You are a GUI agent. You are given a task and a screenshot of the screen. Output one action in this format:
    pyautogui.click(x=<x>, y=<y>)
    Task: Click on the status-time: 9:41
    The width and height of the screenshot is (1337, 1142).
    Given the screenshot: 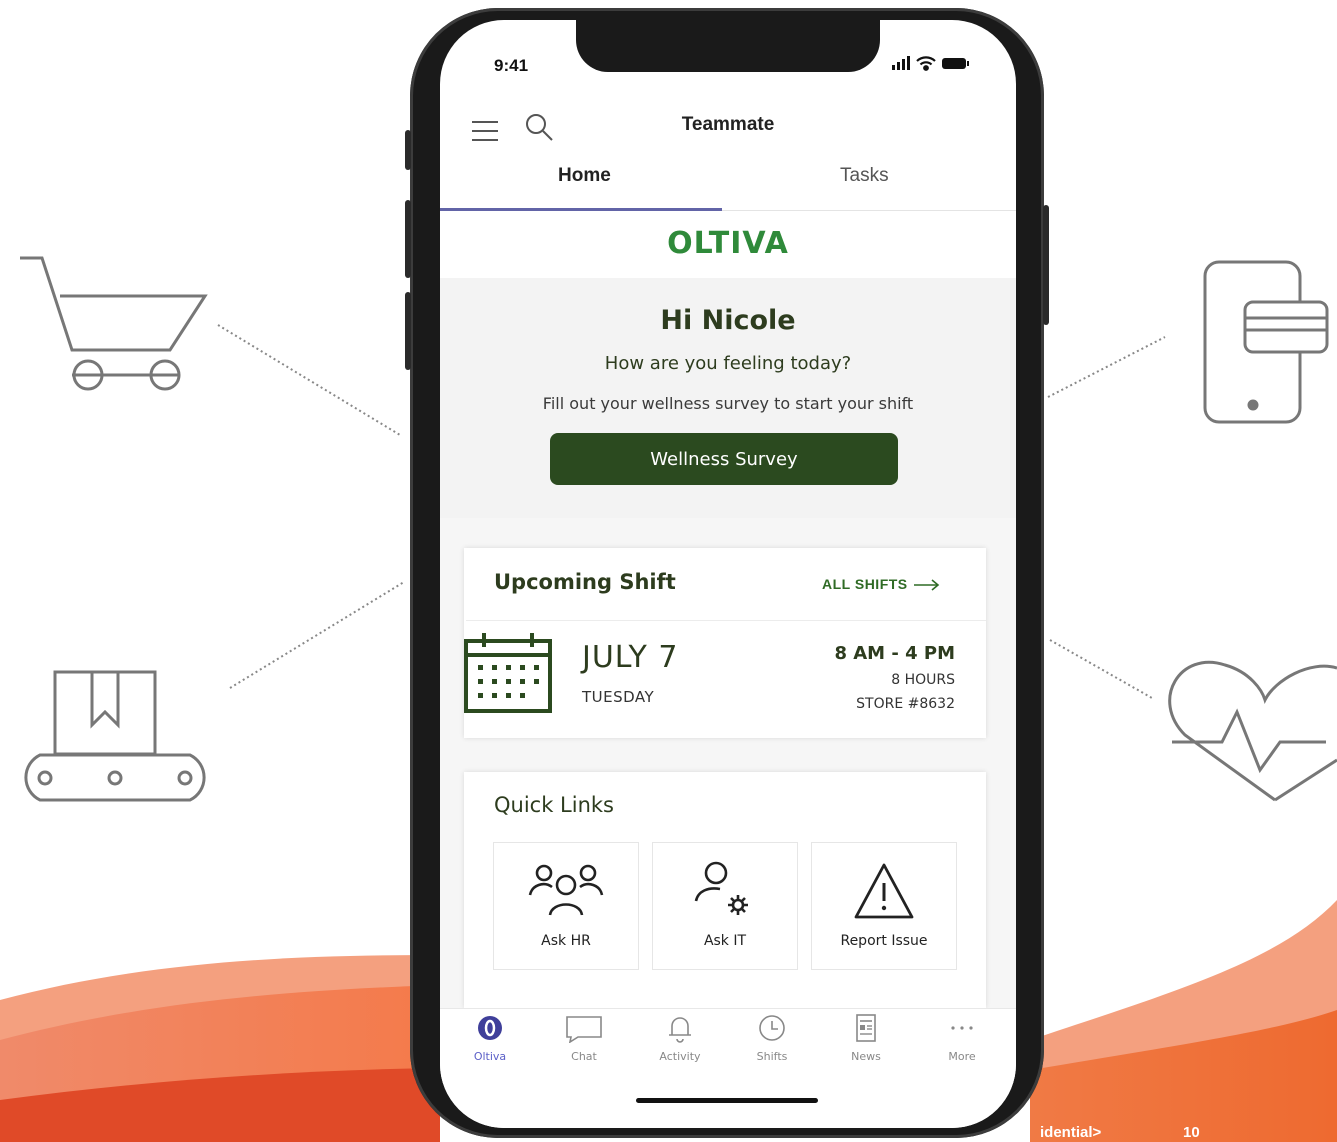 What is the action you would take?
    pyautogui.click(x=511, y=65)
    